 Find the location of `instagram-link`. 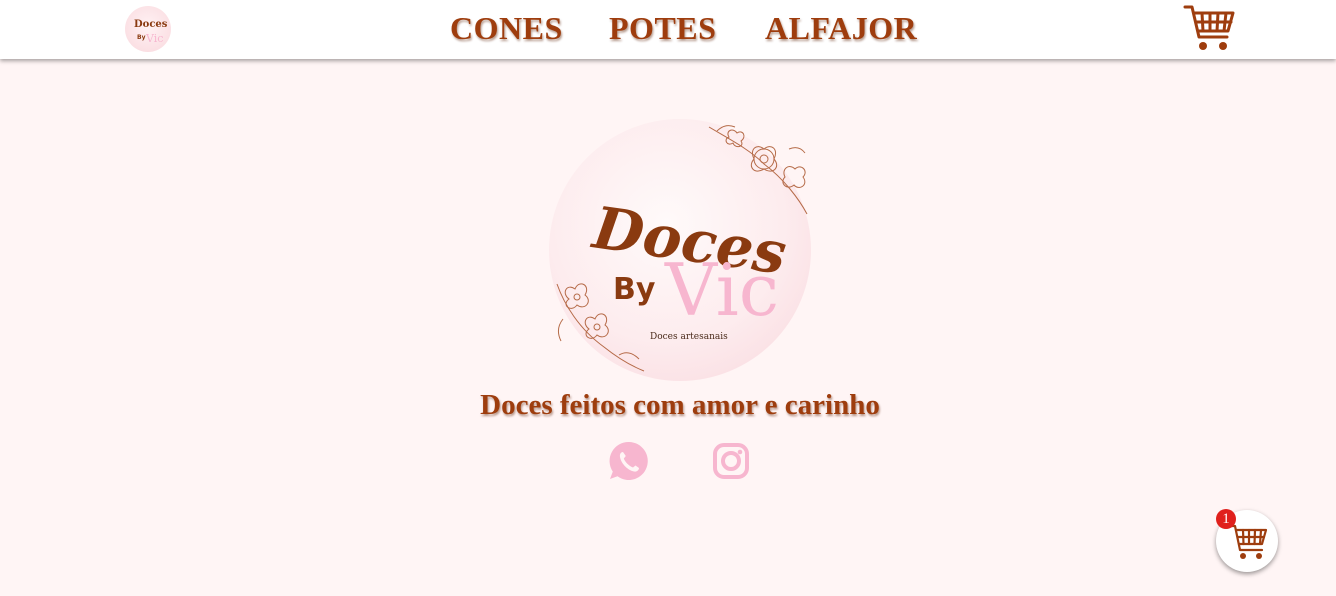

instagram-link is located at coordinates (731, 461).